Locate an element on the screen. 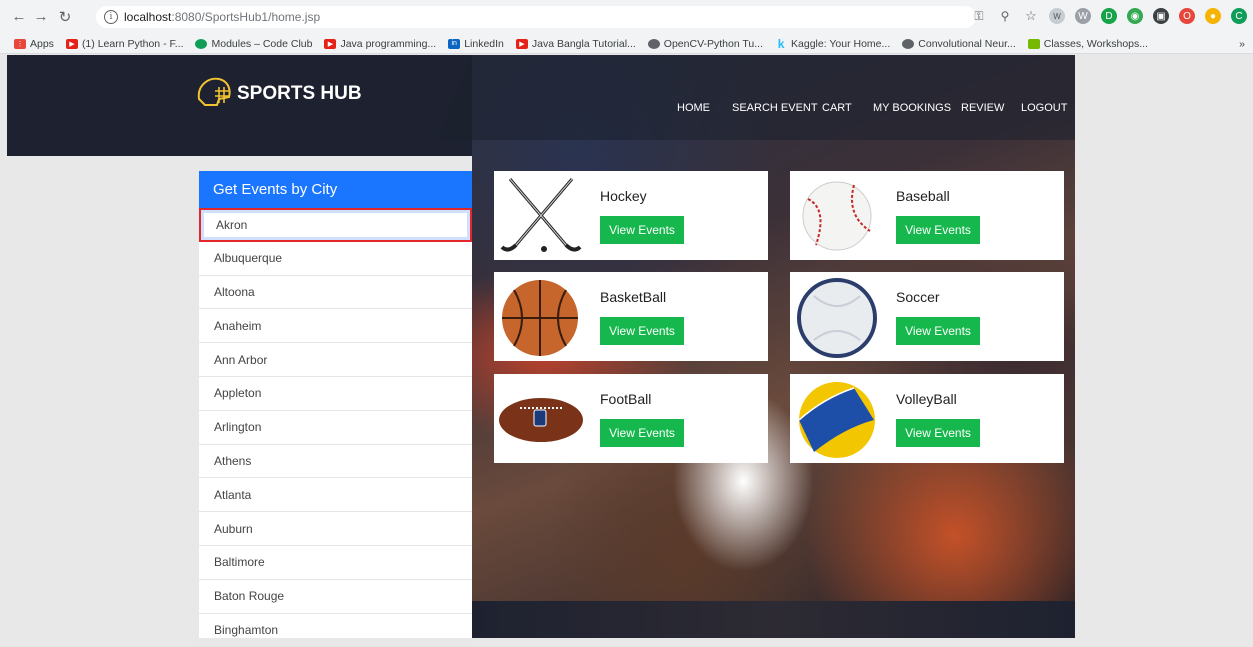  bookmark-apps: ⋮ Apps is located at coordinates (34, 44).